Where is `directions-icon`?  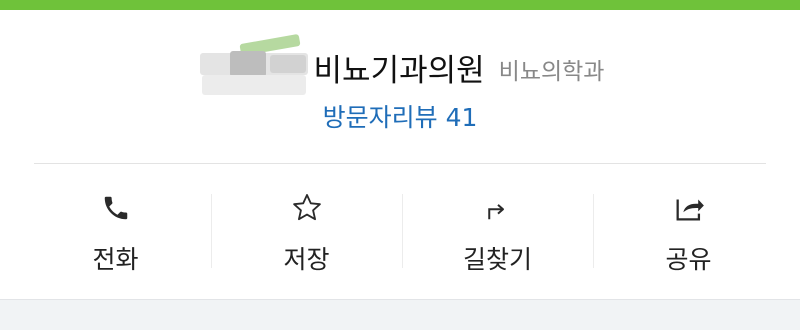 directions-icon is located at coordinates (498, 208).